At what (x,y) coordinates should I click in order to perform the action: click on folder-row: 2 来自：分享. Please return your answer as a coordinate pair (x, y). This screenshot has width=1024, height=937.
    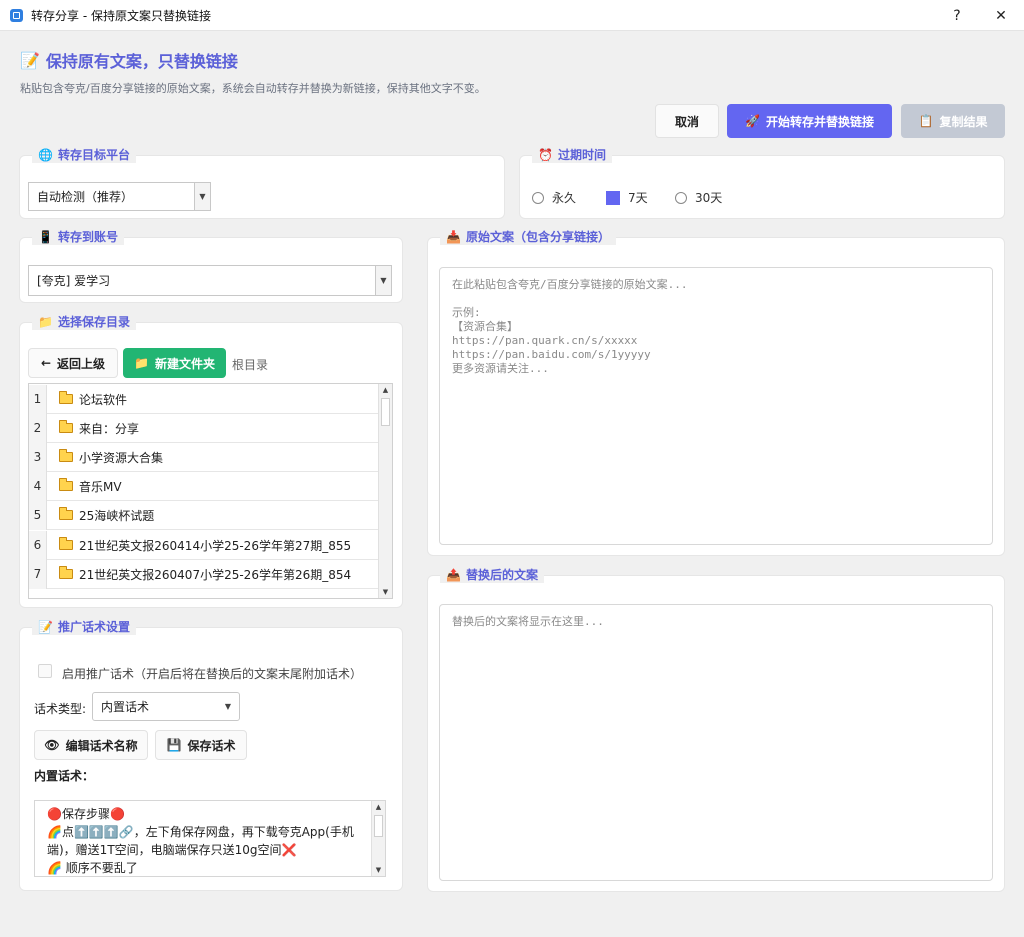
    Looking at the image, I should click on (204, 428).